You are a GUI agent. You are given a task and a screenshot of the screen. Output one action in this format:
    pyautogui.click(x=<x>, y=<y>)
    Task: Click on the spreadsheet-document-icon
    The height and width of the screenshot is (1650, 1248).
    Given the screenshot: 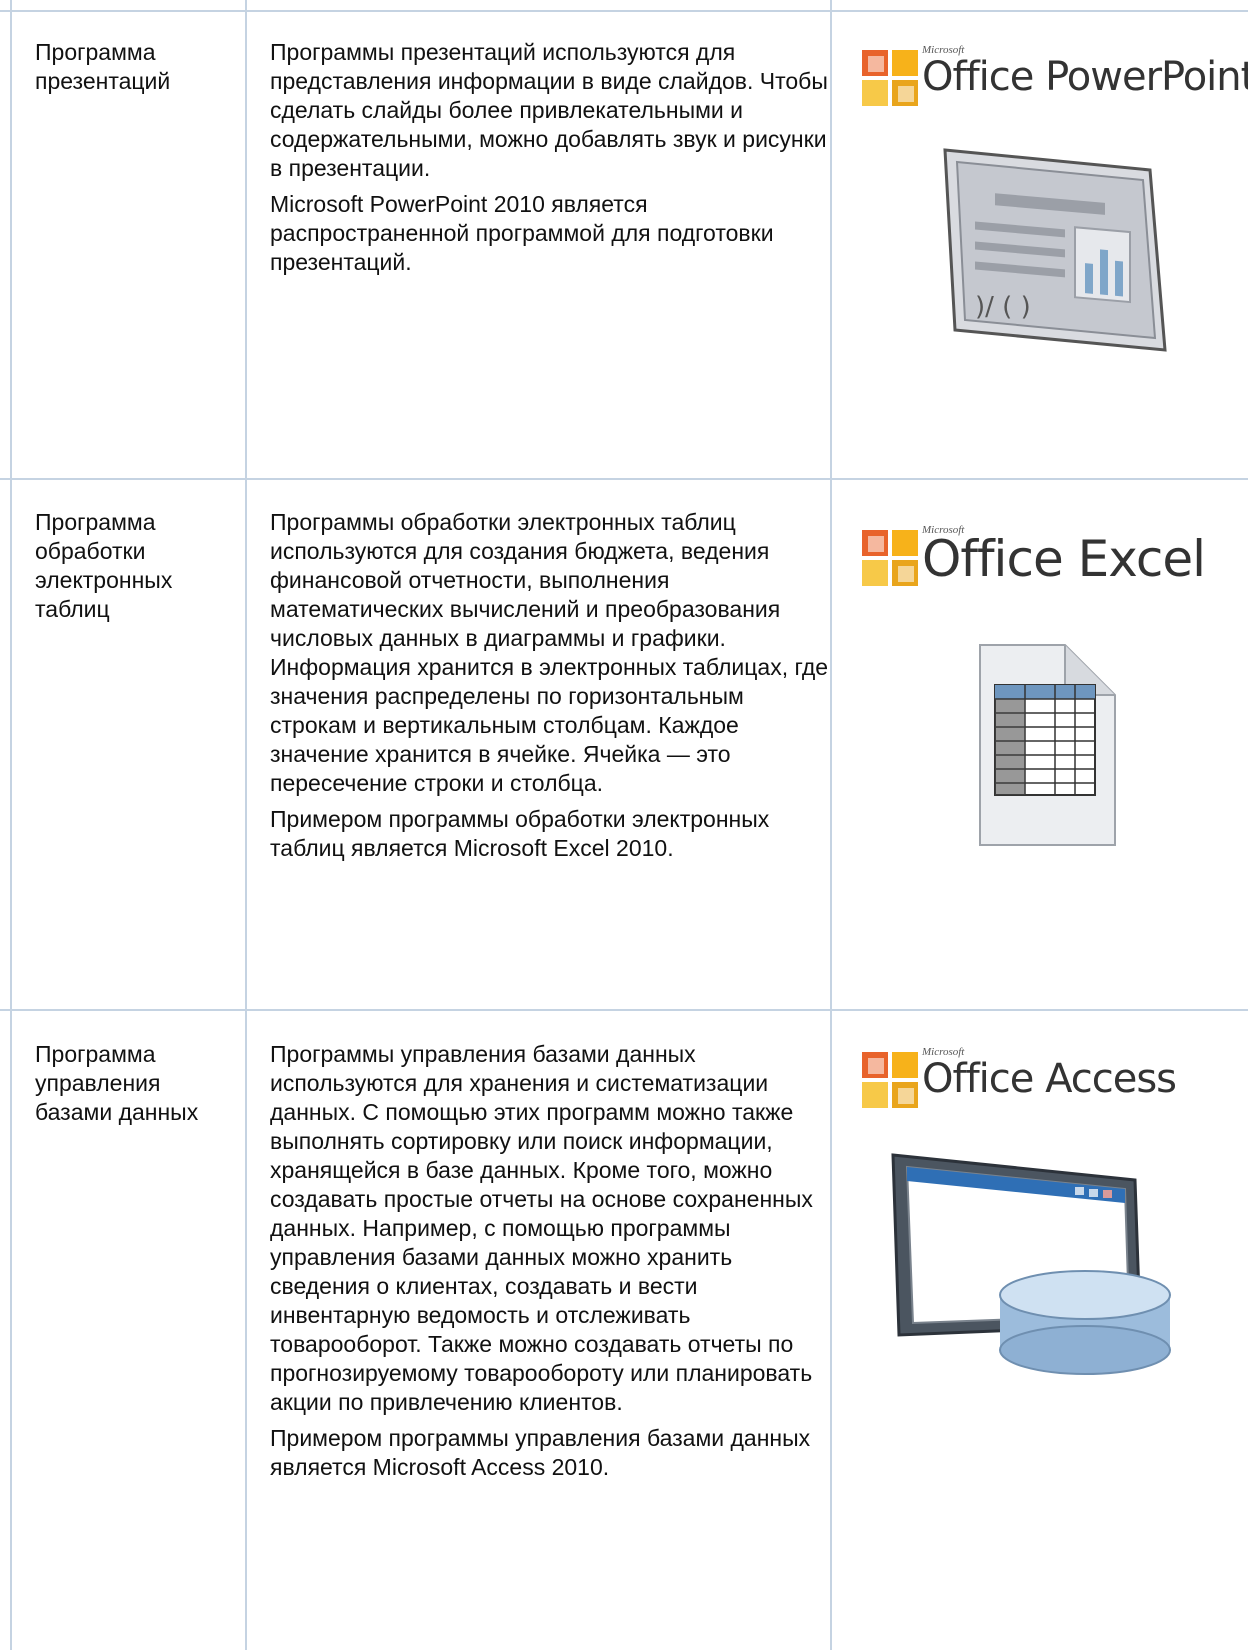 What is the action you would take?
    pyautogui.click(x=1047, y=745)
    